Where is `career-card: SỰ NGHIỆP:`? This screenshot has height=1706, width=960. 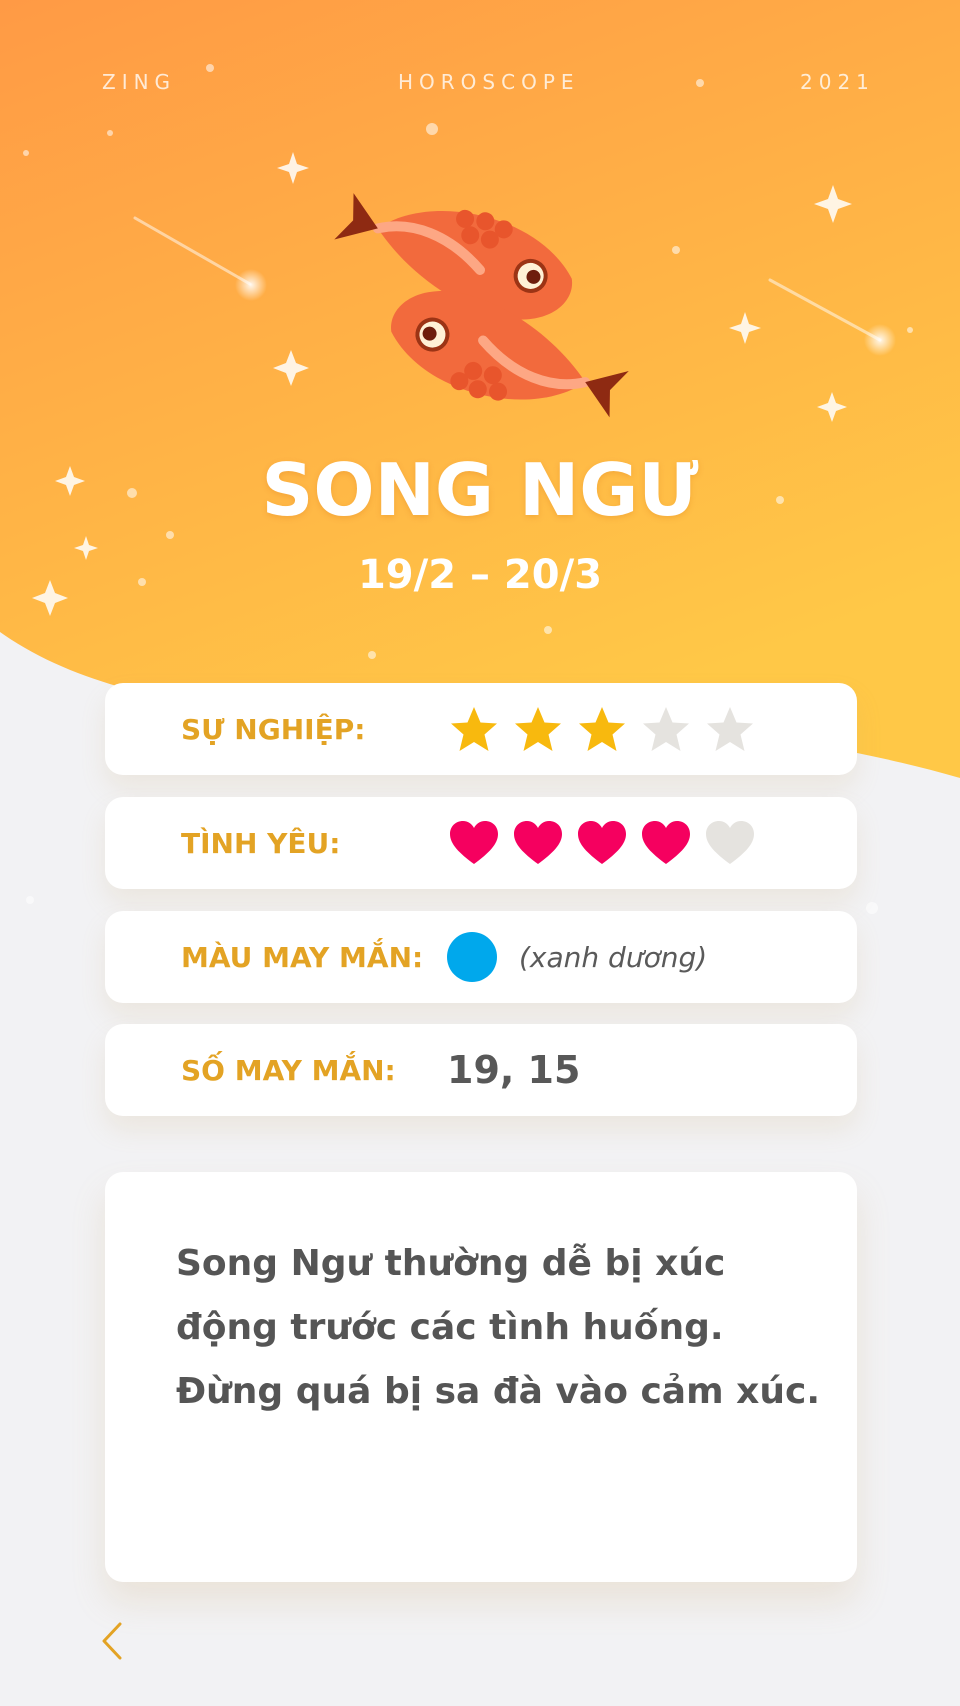 career-card: SỰ NGHIỆP: is located at coordinates (481, 729).